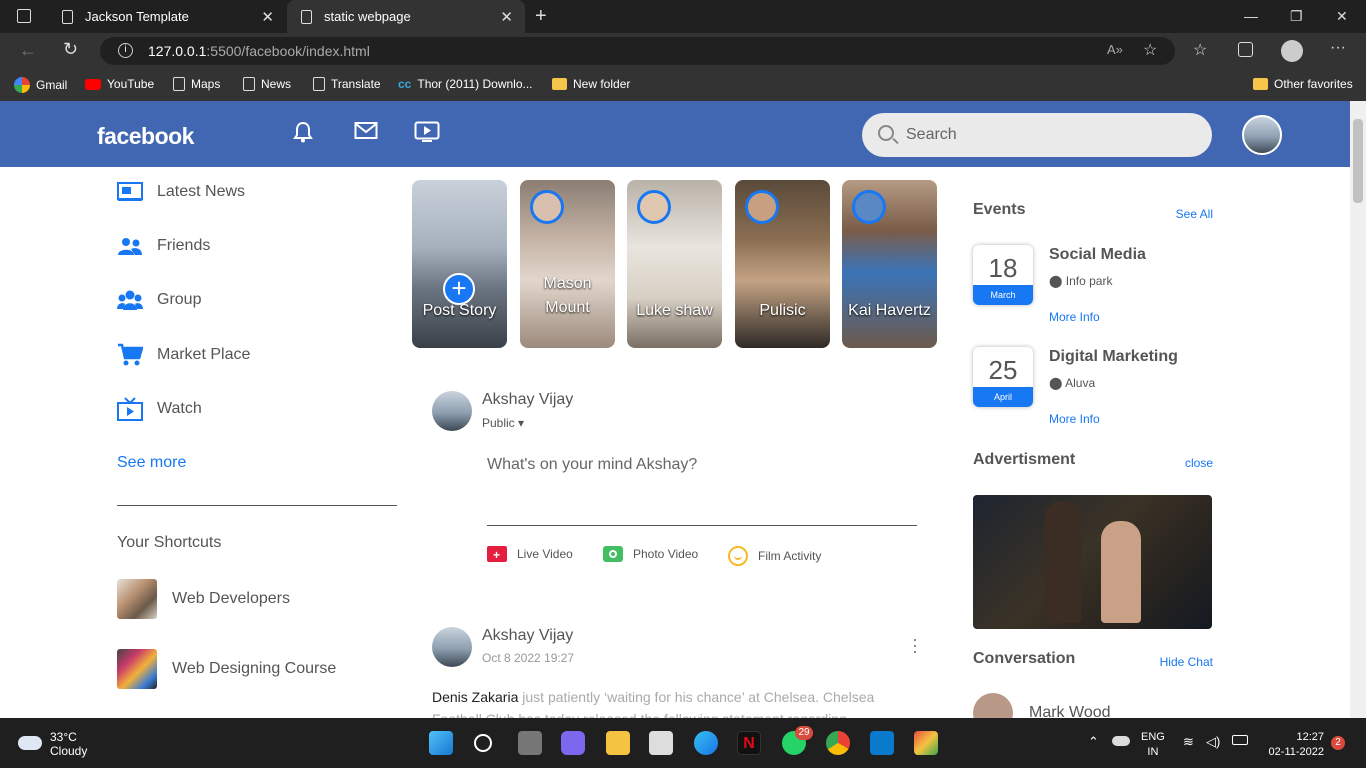 The image size is (1366, 768). Describe the element at coordinates (1338, 743) in the screenshot. I see `notification-badge: 2` at that location.